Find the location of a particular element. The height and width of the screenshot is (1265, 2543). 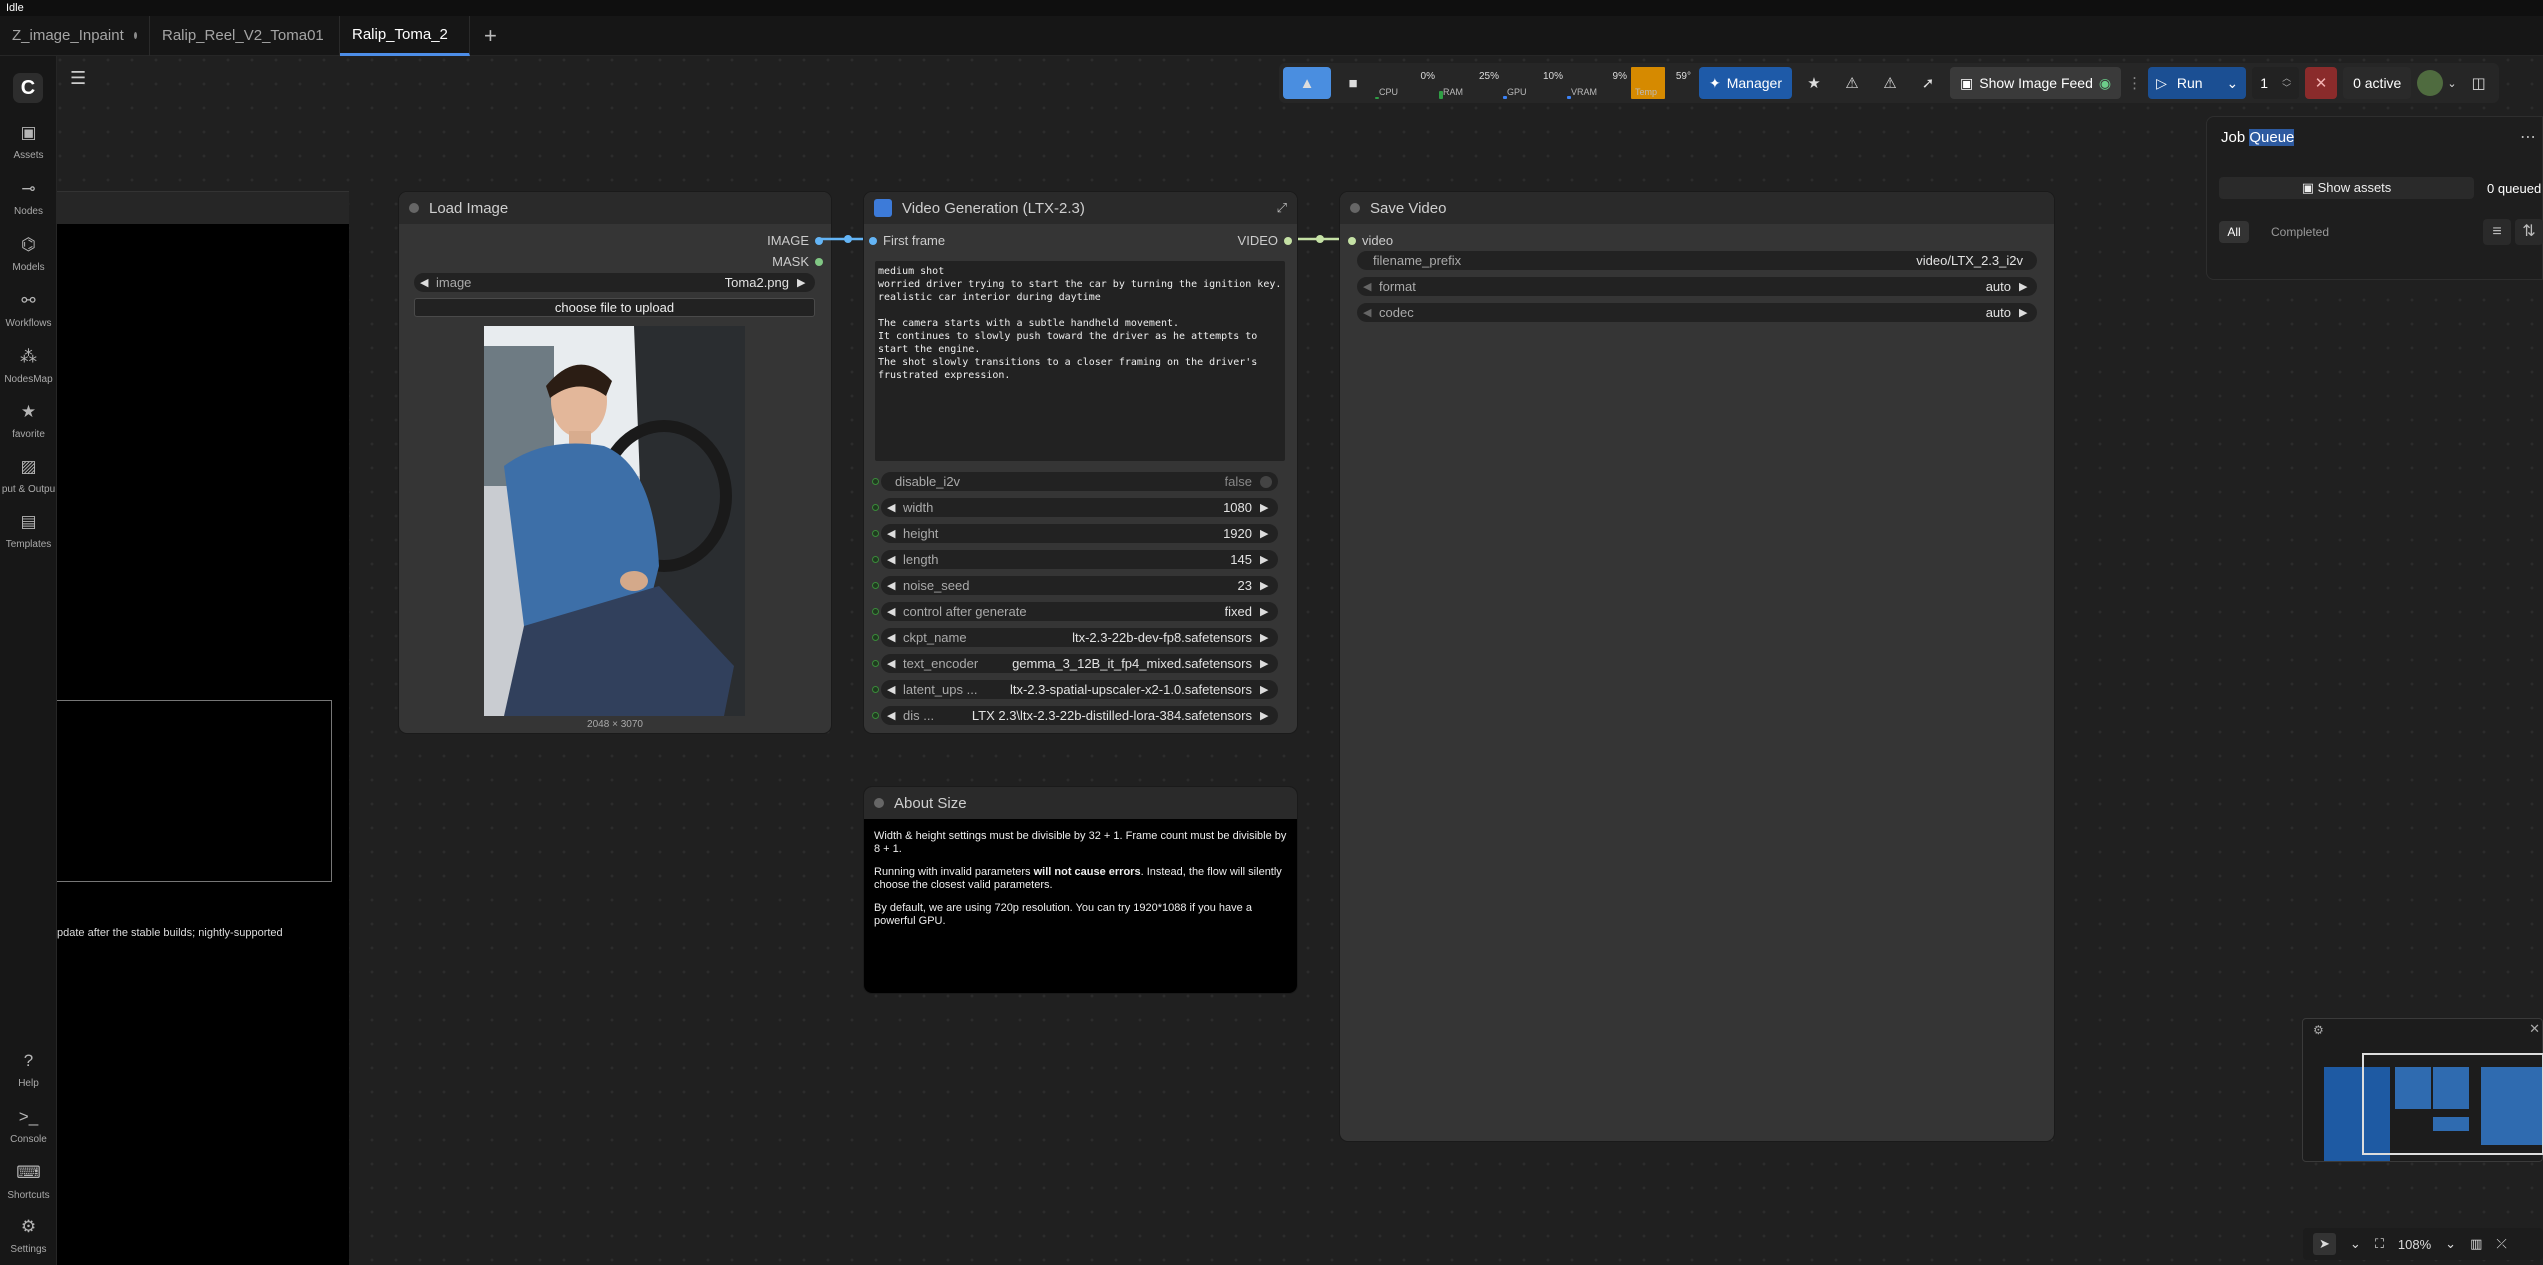

format-combo: ◀ format auto ▶ is located at coordinates (1697, 286).